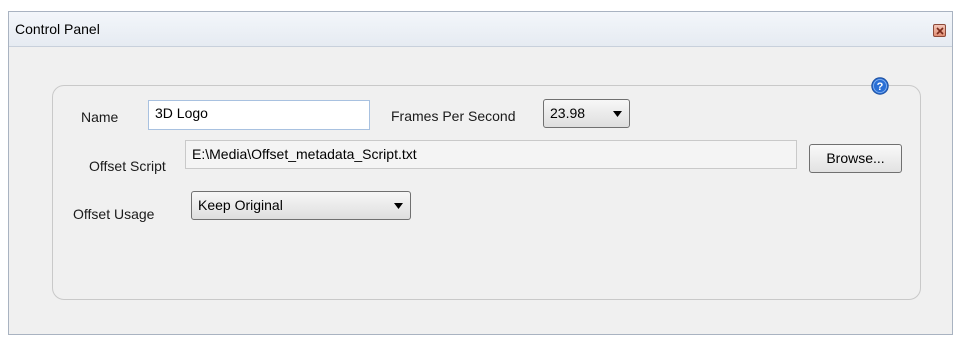 This screenshot has width=955, height=339. Describe the element at coordinates (57, 29) in the screenshot. I see `window-title: Control Panel` at that location.